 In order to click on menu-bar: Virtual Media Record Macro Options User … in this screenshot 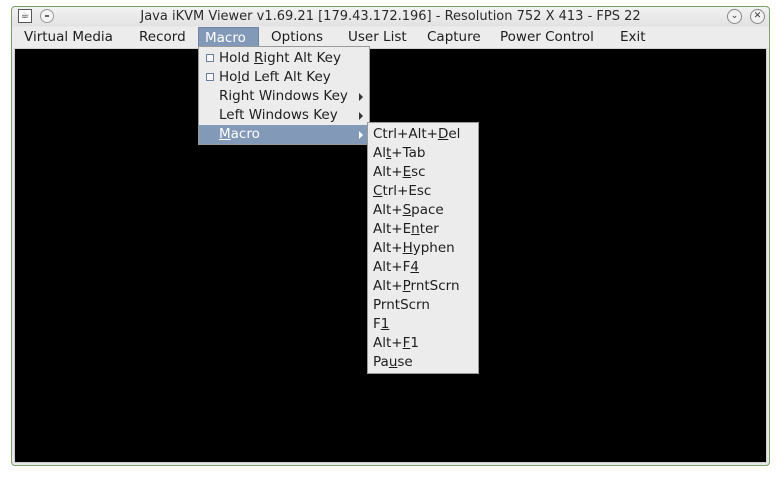, I will do `click(390, 37)`.